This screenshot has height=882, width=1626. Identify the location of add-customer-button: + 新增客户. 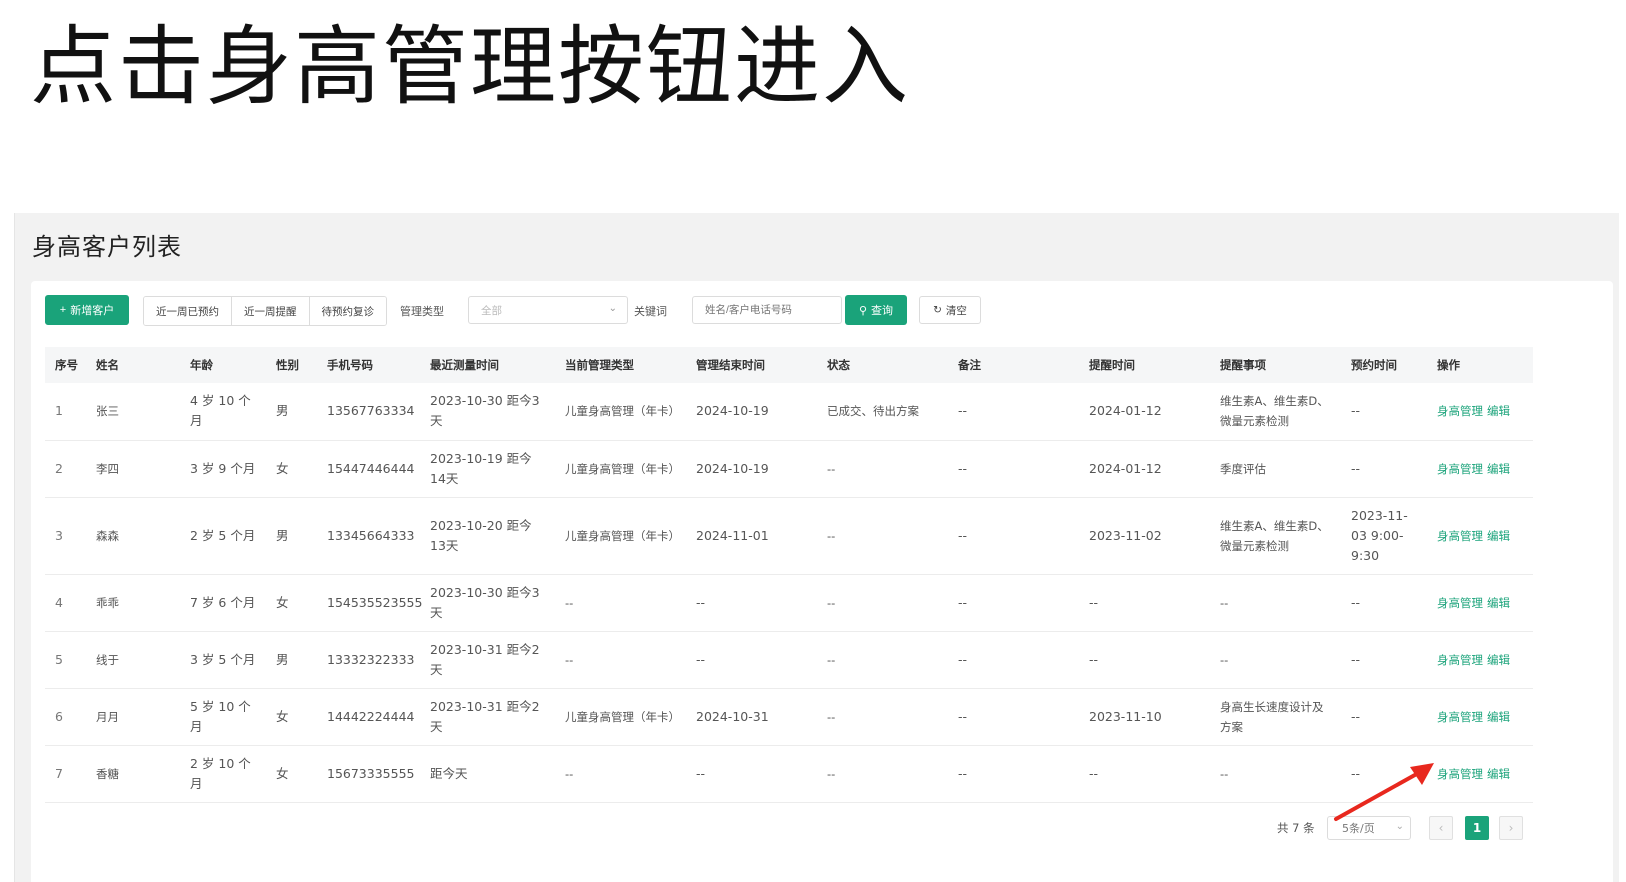
(87, 310).